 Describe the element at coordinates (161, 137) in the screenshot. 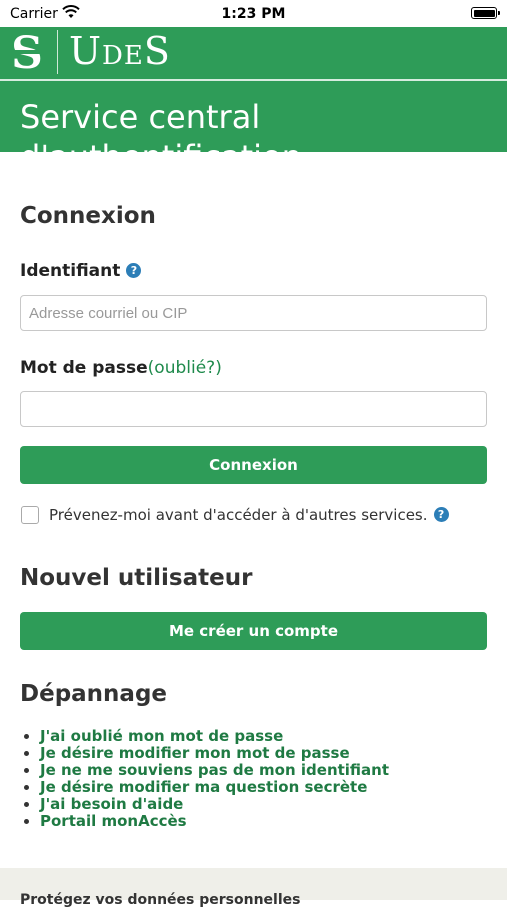

I see `page-title: Service central d'authentification` at that location.